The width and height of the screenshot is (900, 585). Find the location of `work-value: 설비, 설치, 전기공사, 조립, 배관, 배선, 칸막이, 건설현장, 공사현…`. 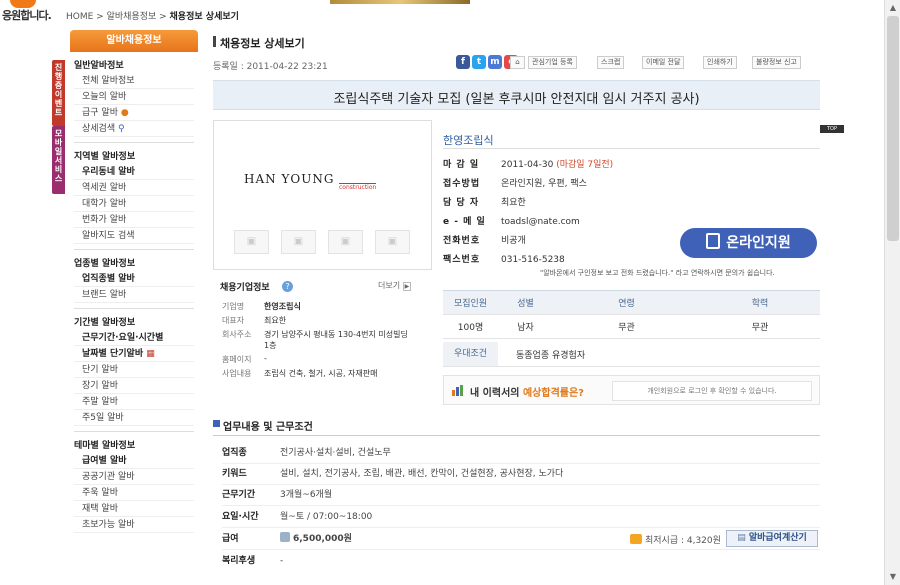

work-value: 설비, 설치, 전기공사, 조립, 배관, 배선, 칸막이, 건설현장, 공사현… is located at coordinates (422, 474).